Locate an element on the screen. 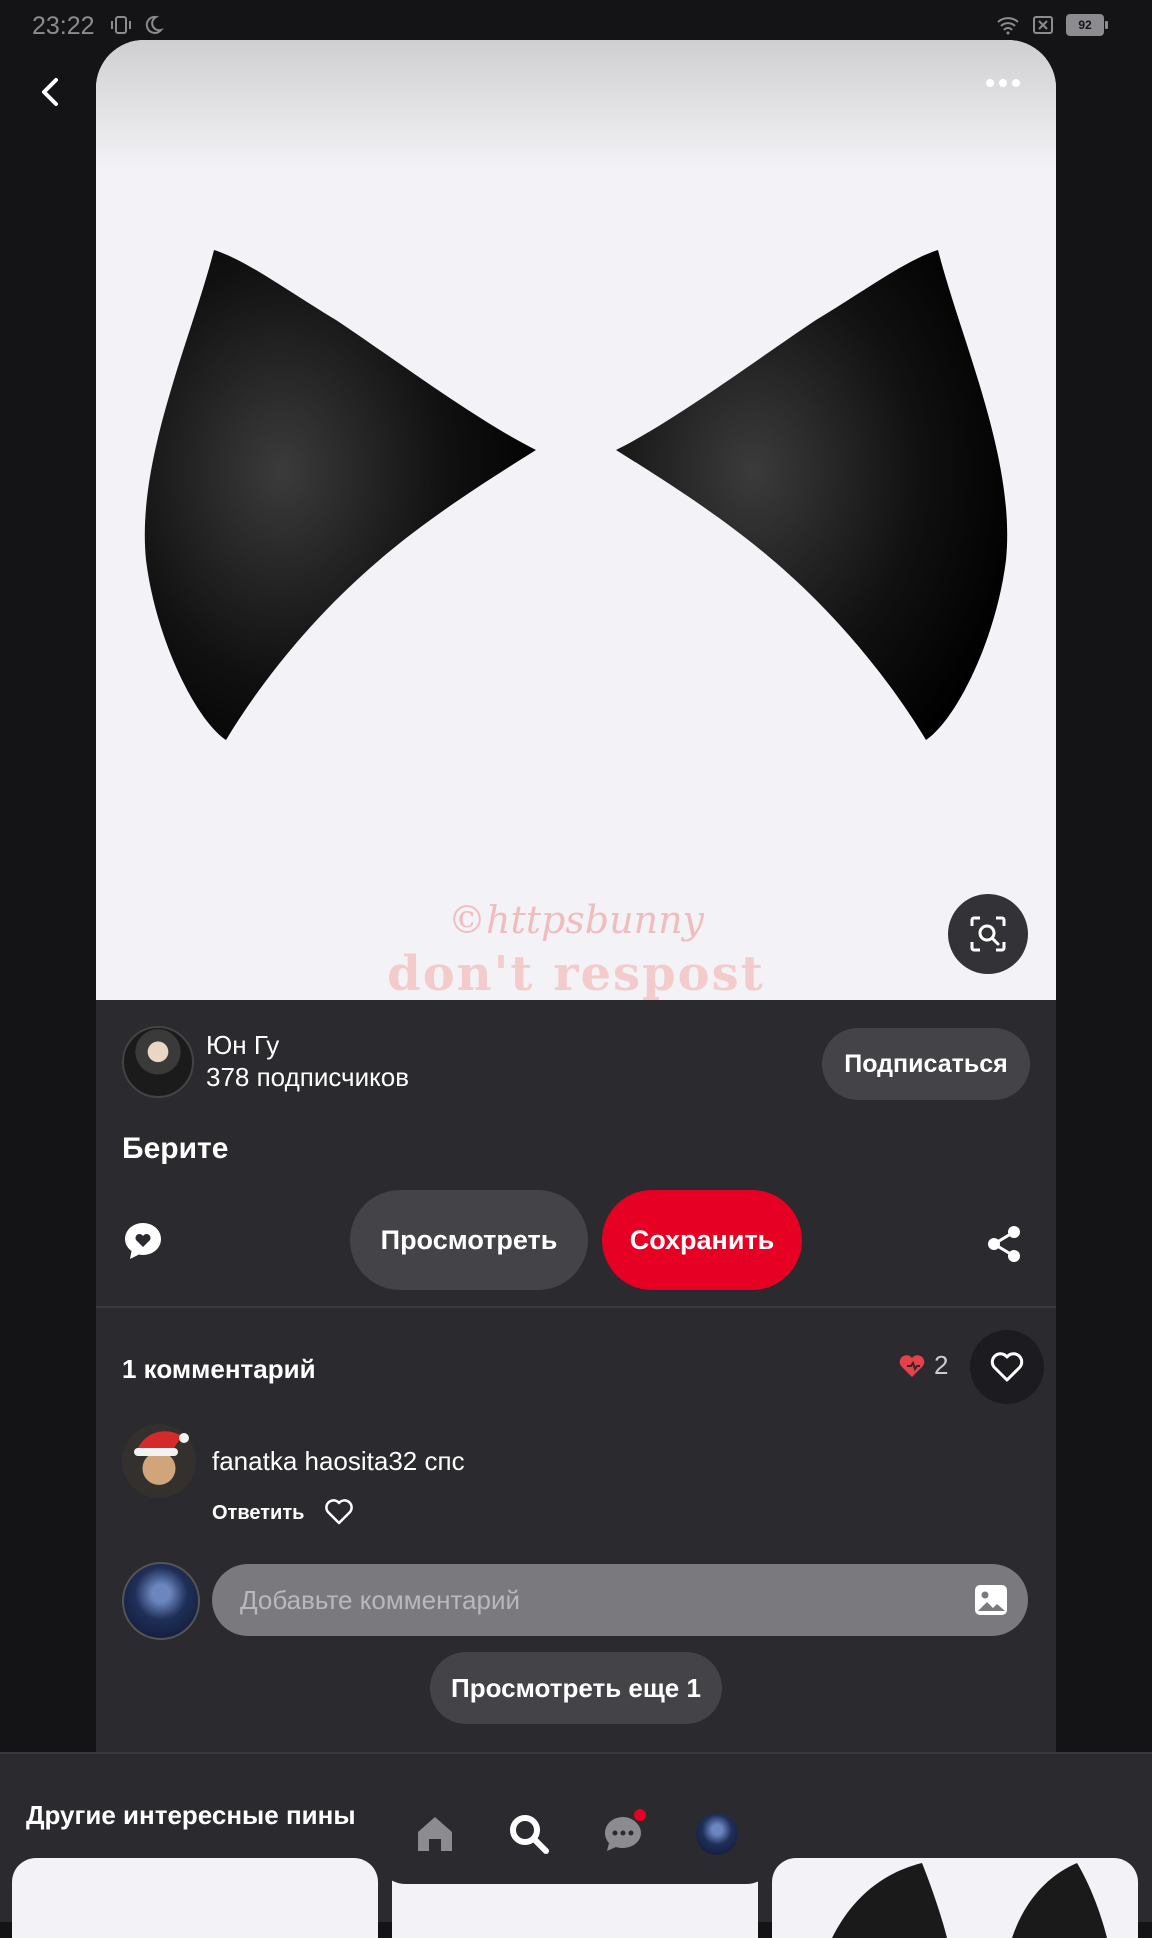 This screenshot has height=1938, width=1152. notification-dot is located at coordinates (640, 1815).